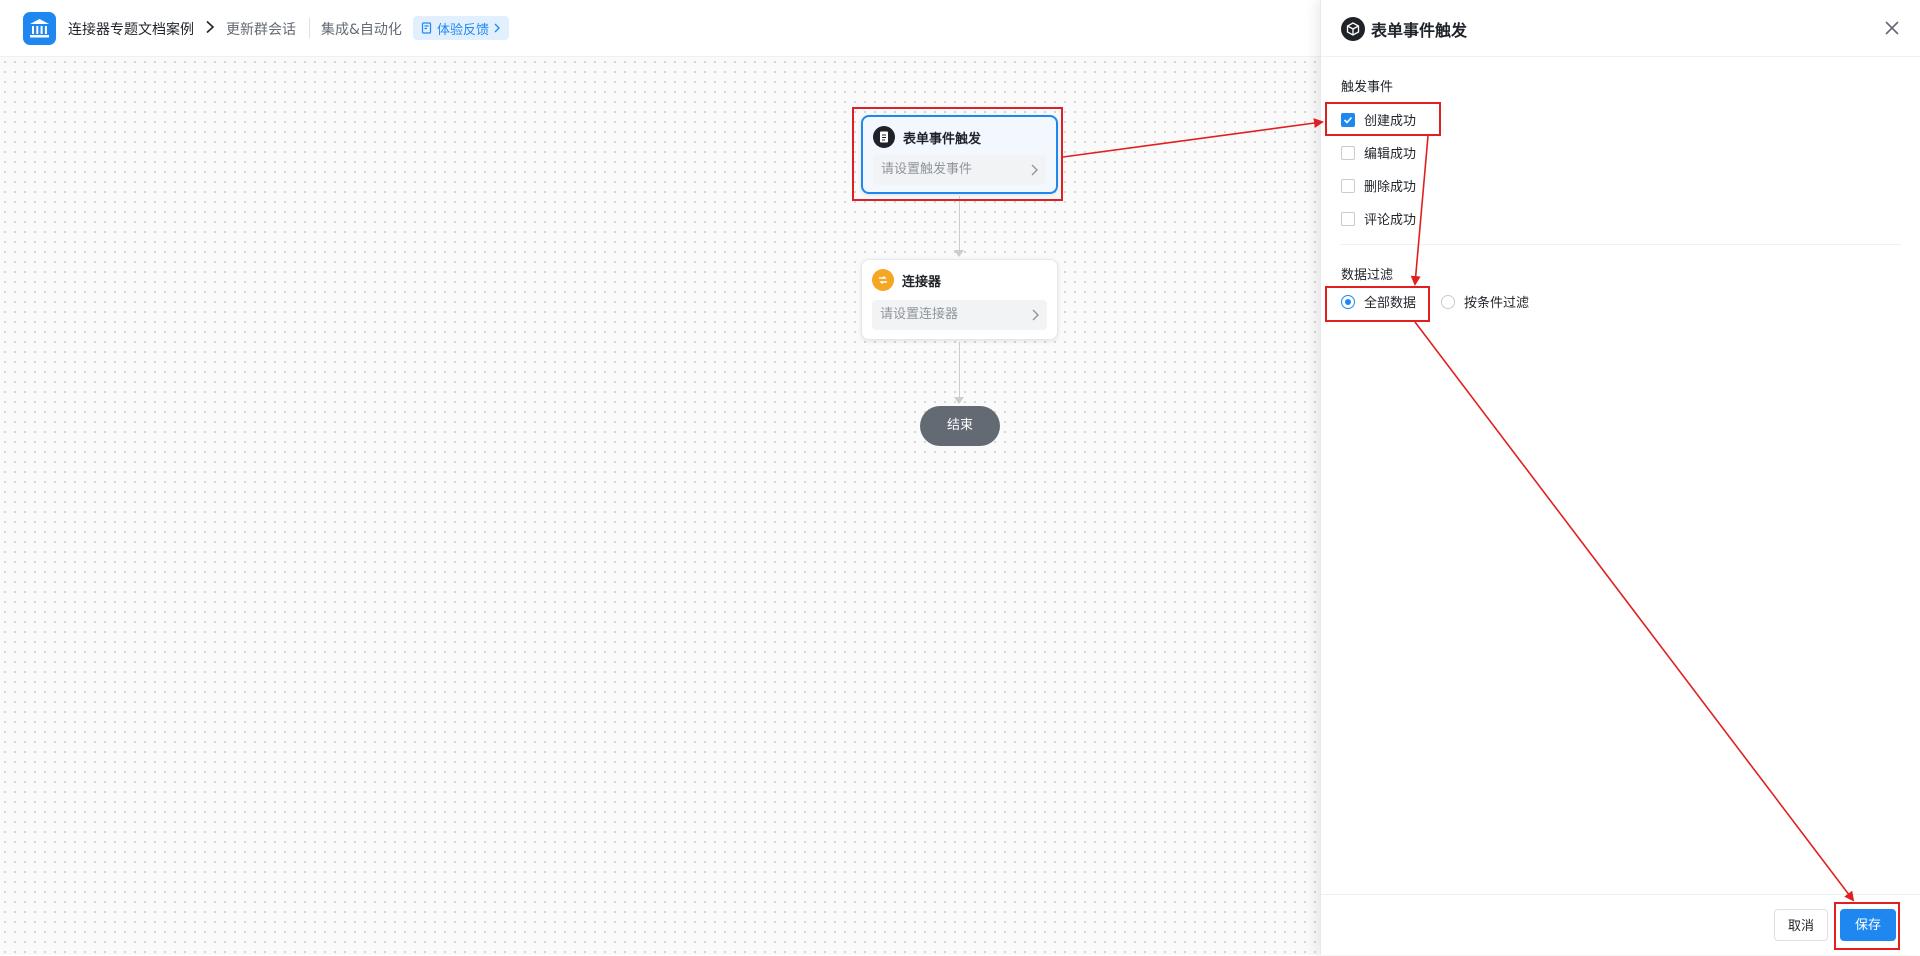 Image resolution: width=1920 pixels, height=956 pixels. Describe the element at coordinates (309, 28) in the screenshot. I see `divider` at that location.